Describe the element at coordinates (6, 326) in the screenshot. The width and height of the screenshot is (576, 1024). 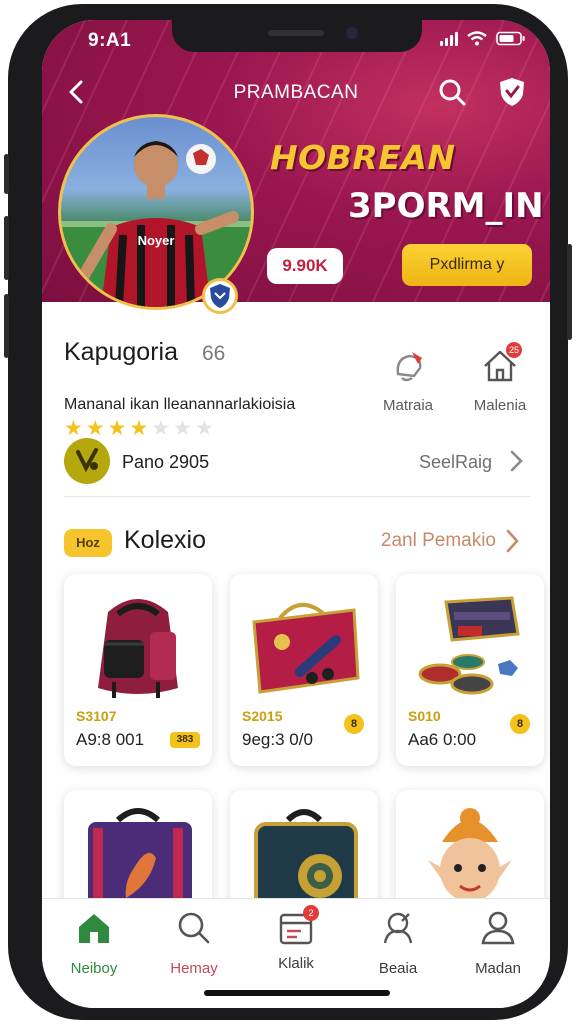
I see `volume-down-button` at that location.